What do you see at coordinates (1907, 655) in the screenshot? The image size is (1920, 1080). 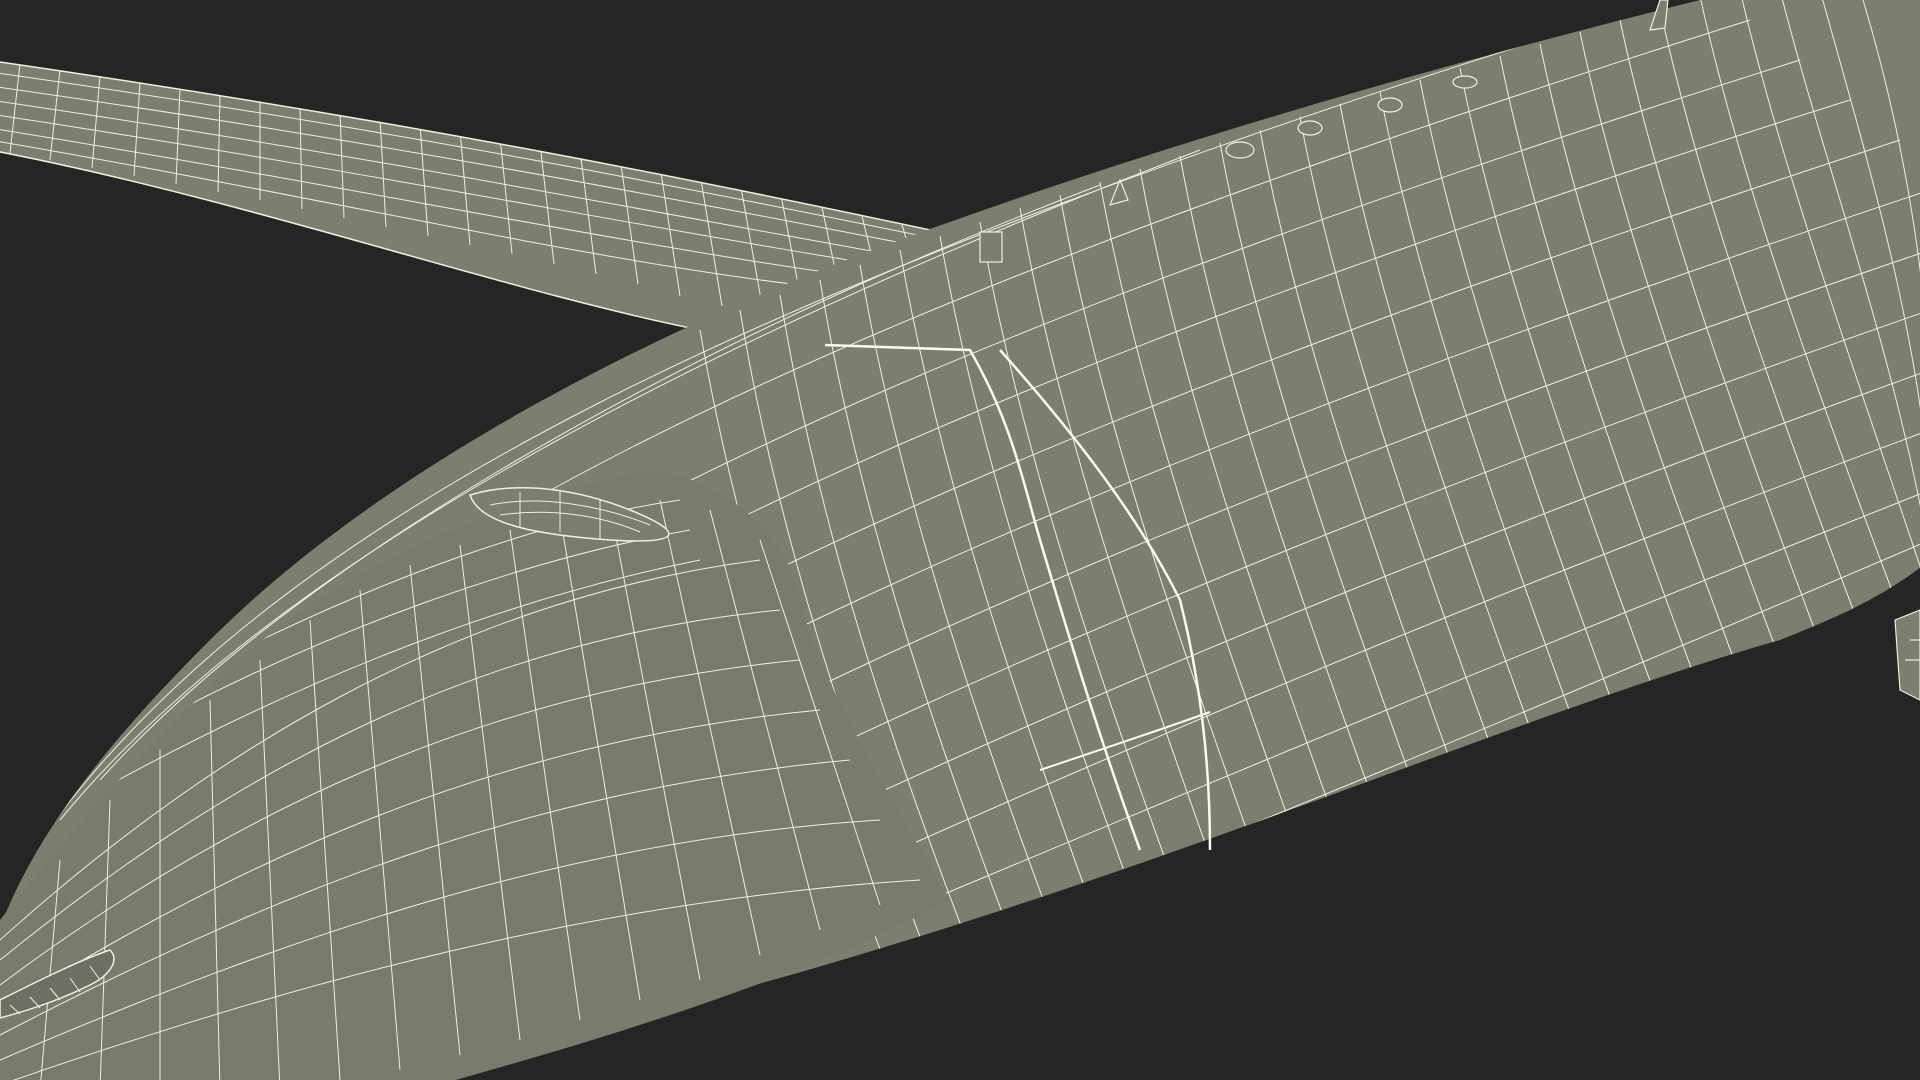 I see `landing-gear-partial` at bounding box center [1907, 655].